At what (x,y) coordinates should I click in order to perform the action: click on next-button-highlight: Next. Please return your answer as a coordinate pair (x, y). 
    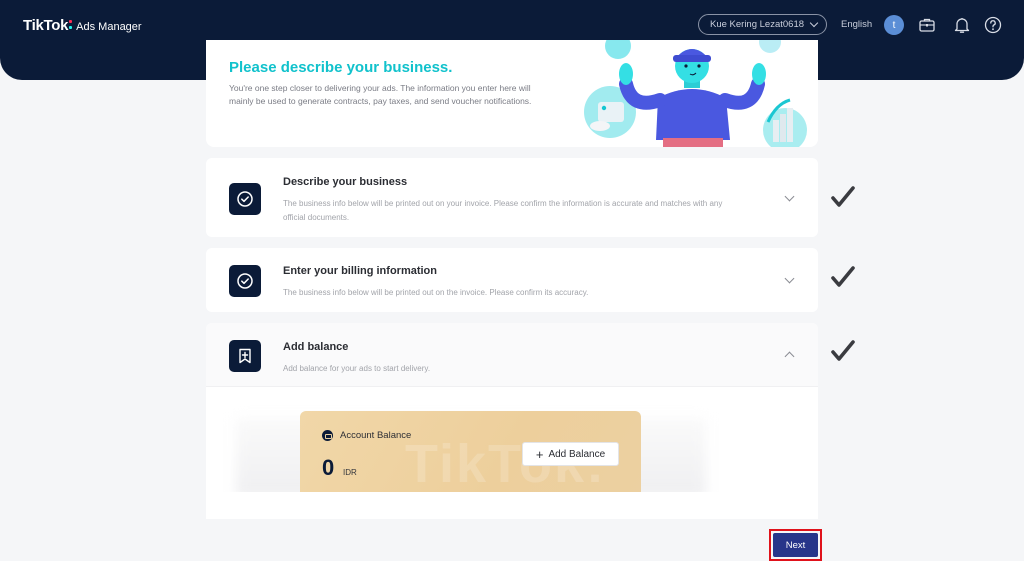
    Looking at the image, I should click on (795, 545).